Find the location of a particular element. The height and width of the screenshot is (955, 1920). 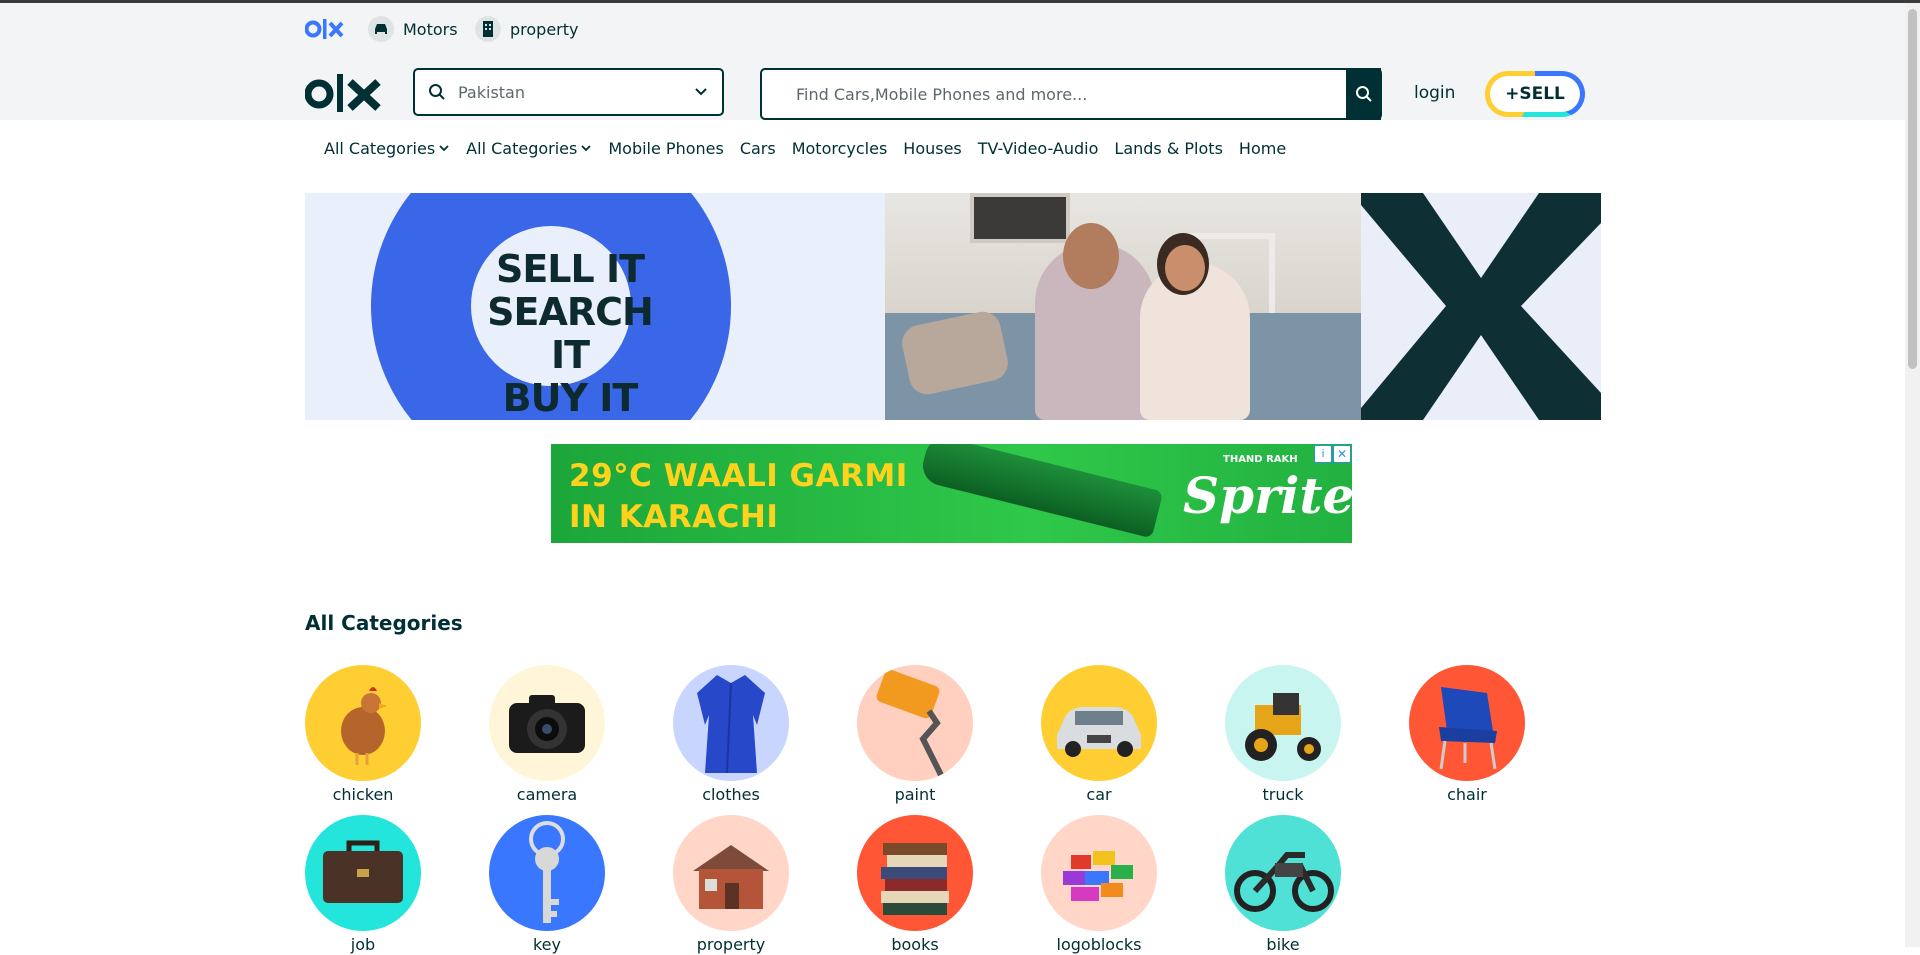

ad-close-icon: ✕ is located at coordinates (1342, 454).